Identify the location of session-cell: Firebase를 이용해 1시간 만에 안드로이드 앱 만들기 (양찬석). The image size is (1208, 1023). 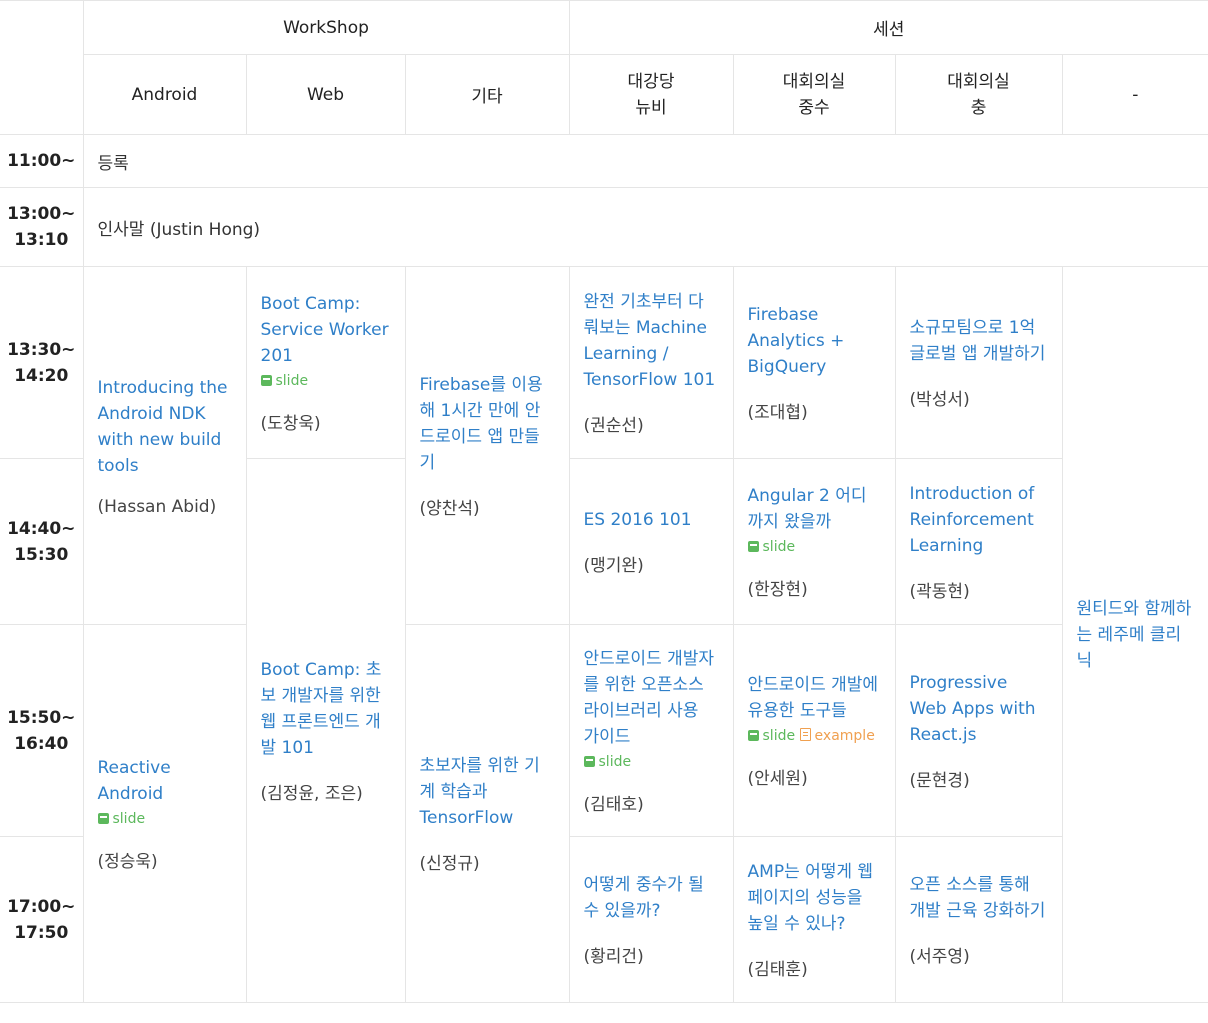
(487, 445).